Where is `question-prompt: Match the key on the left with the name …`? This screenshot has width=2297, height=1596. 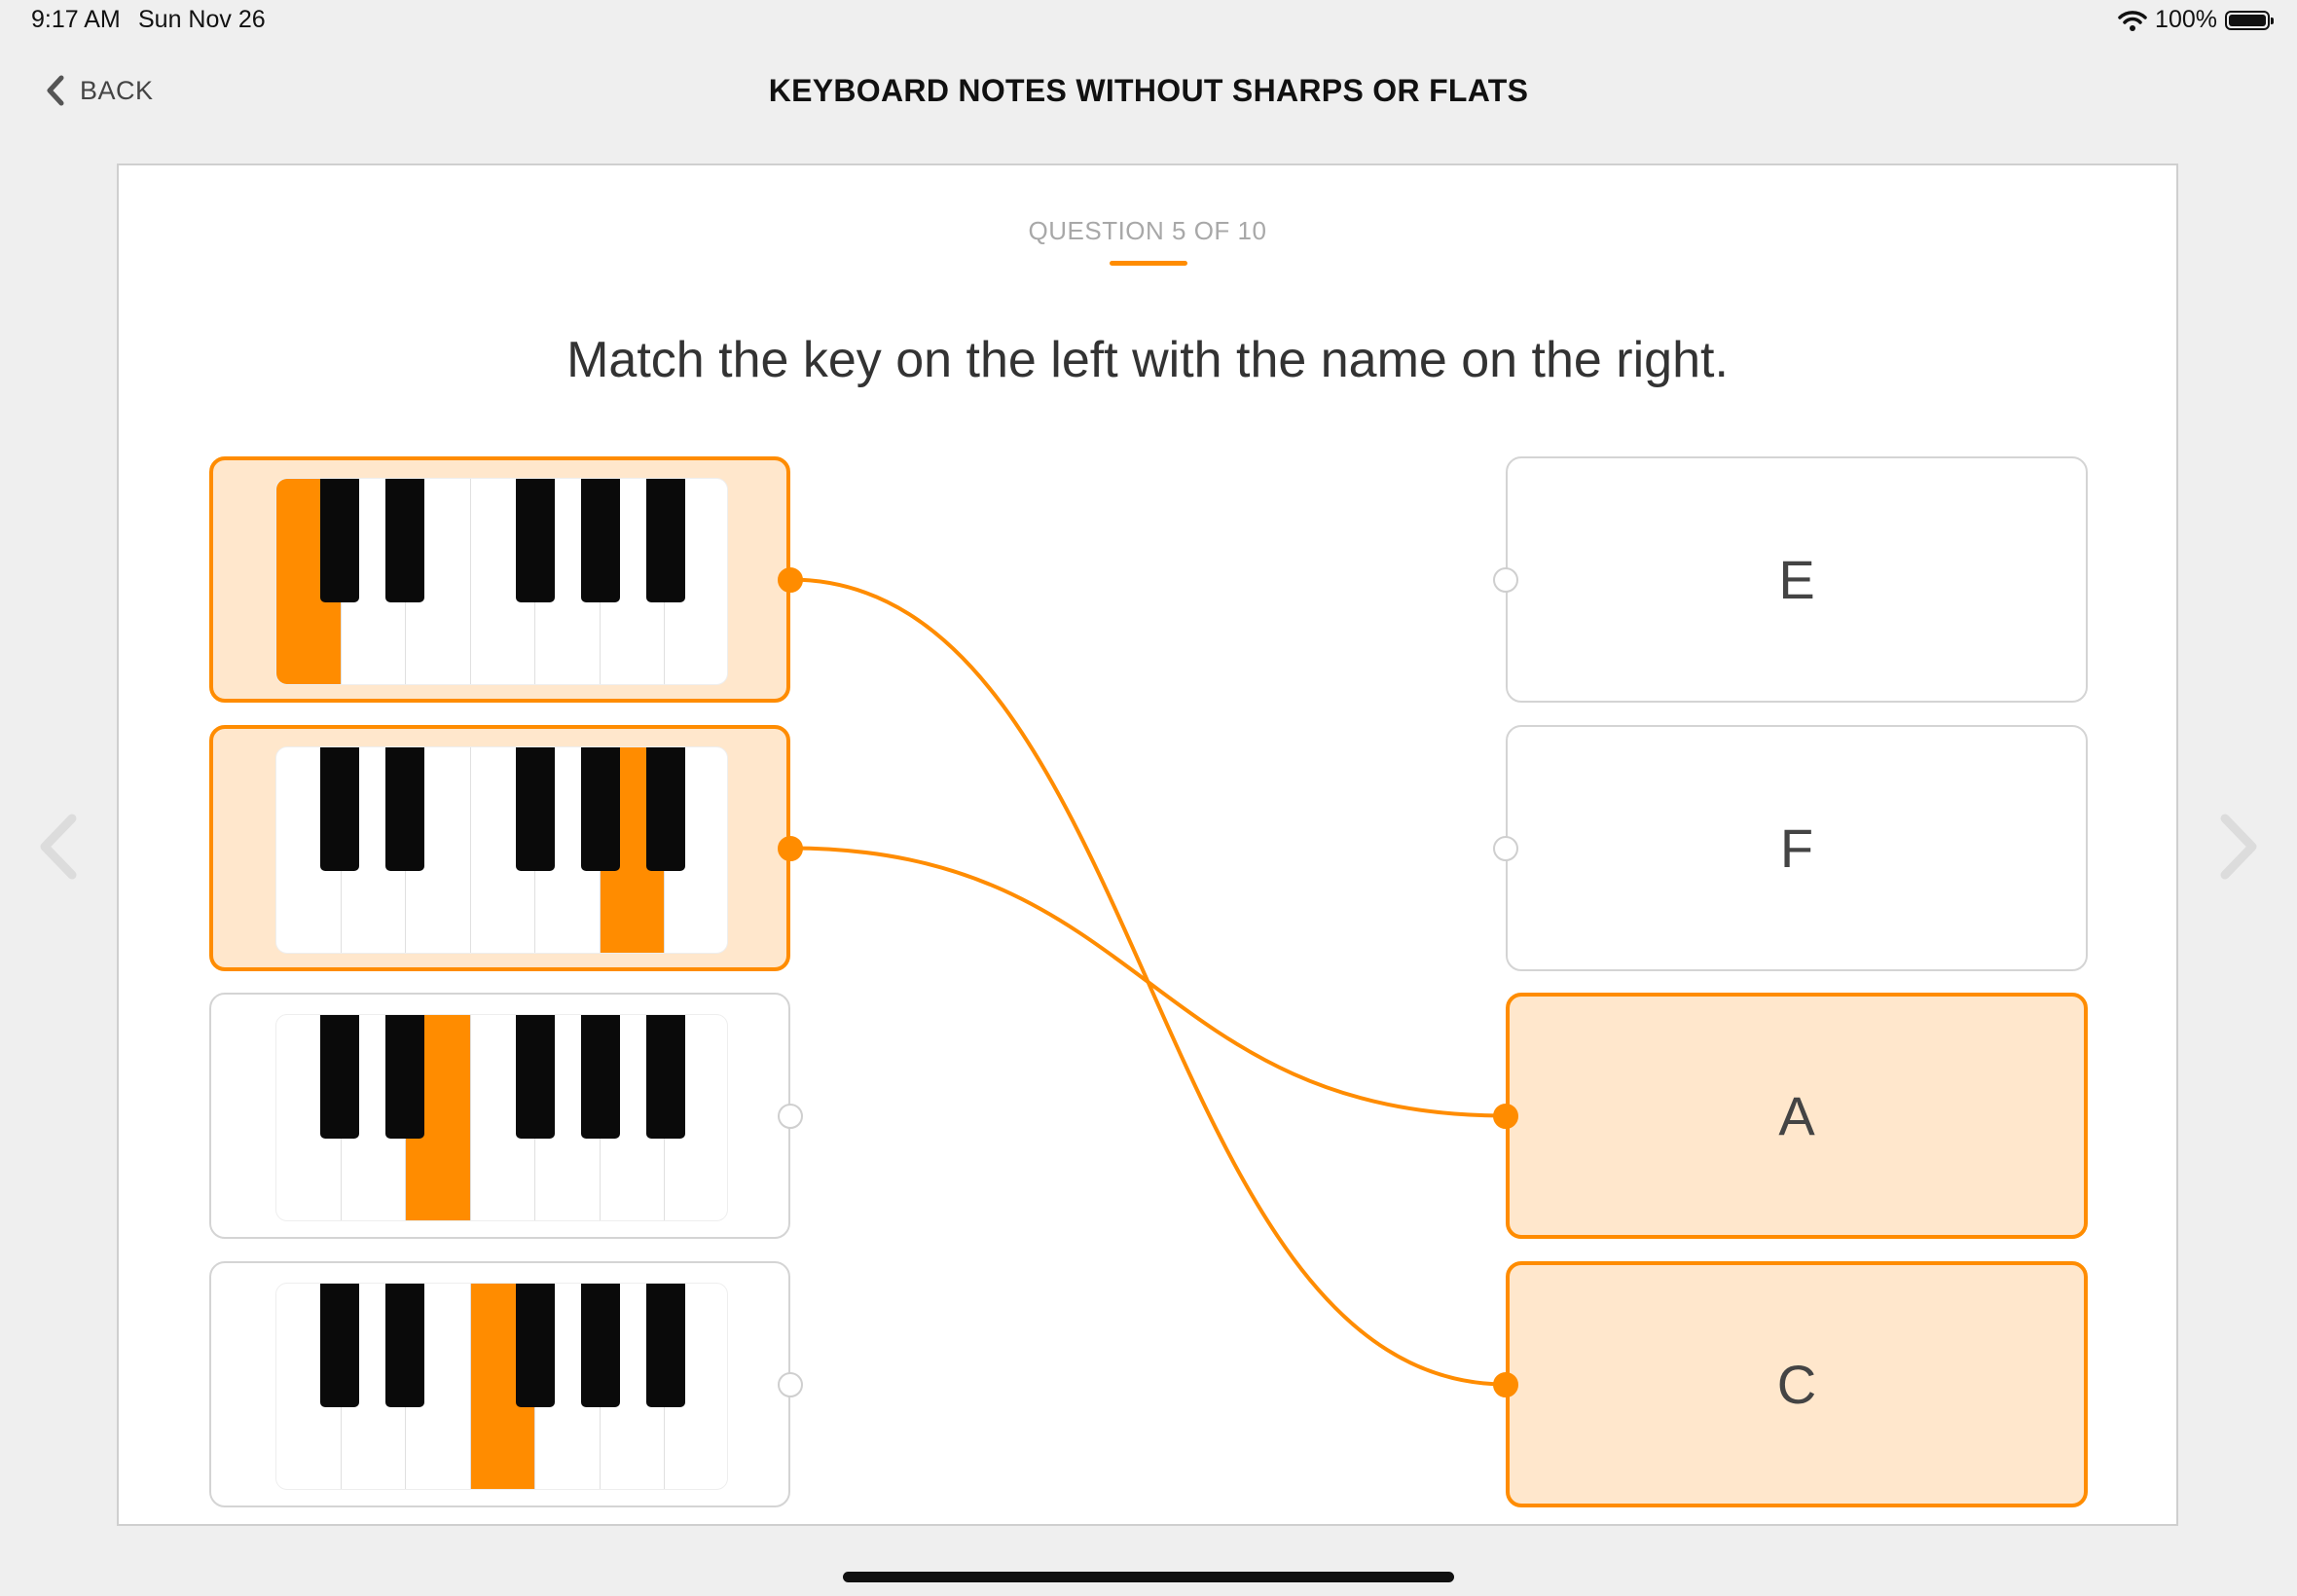
question-prompt: Match the key on the left with the name … is located at coordinates (1147, 360).